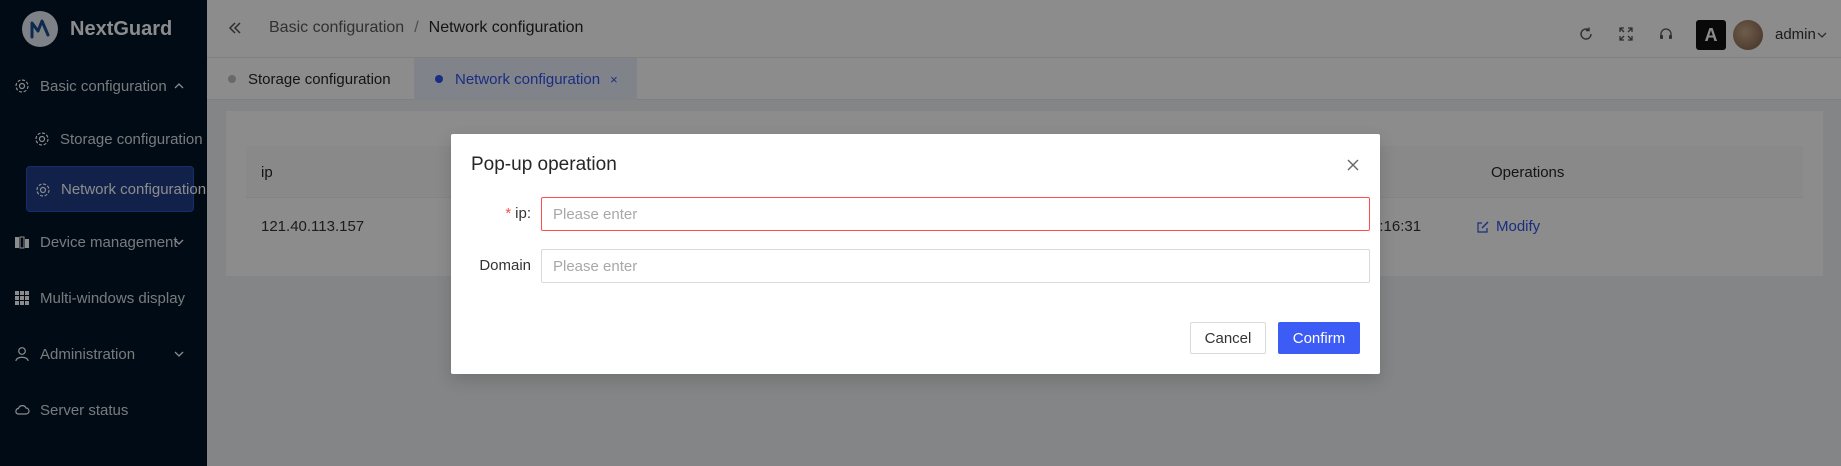  What do you see at coordinates (508, 213) in the screenshot?
I see `required-mark: *` at bounding box center [508, 213].